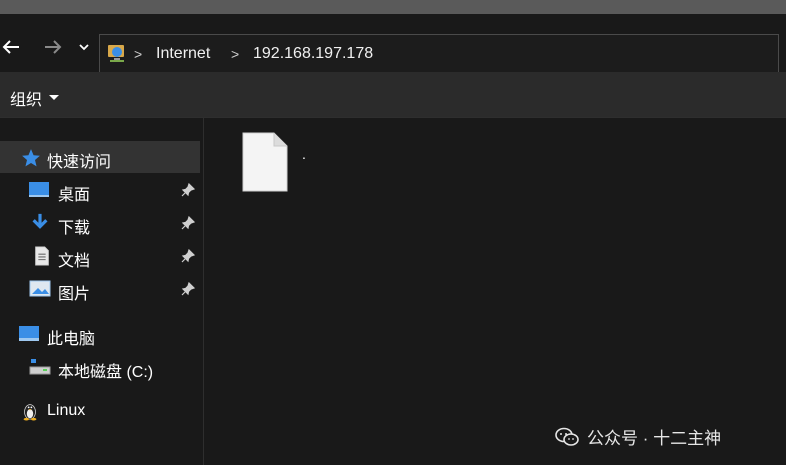 The width and height of the screenshot is (786, 465). What do you see at coordinates (100, 334) in the screenshot?
I see `sidebar-item-this-pc: 此电脑` at bounding box center [100, 334].